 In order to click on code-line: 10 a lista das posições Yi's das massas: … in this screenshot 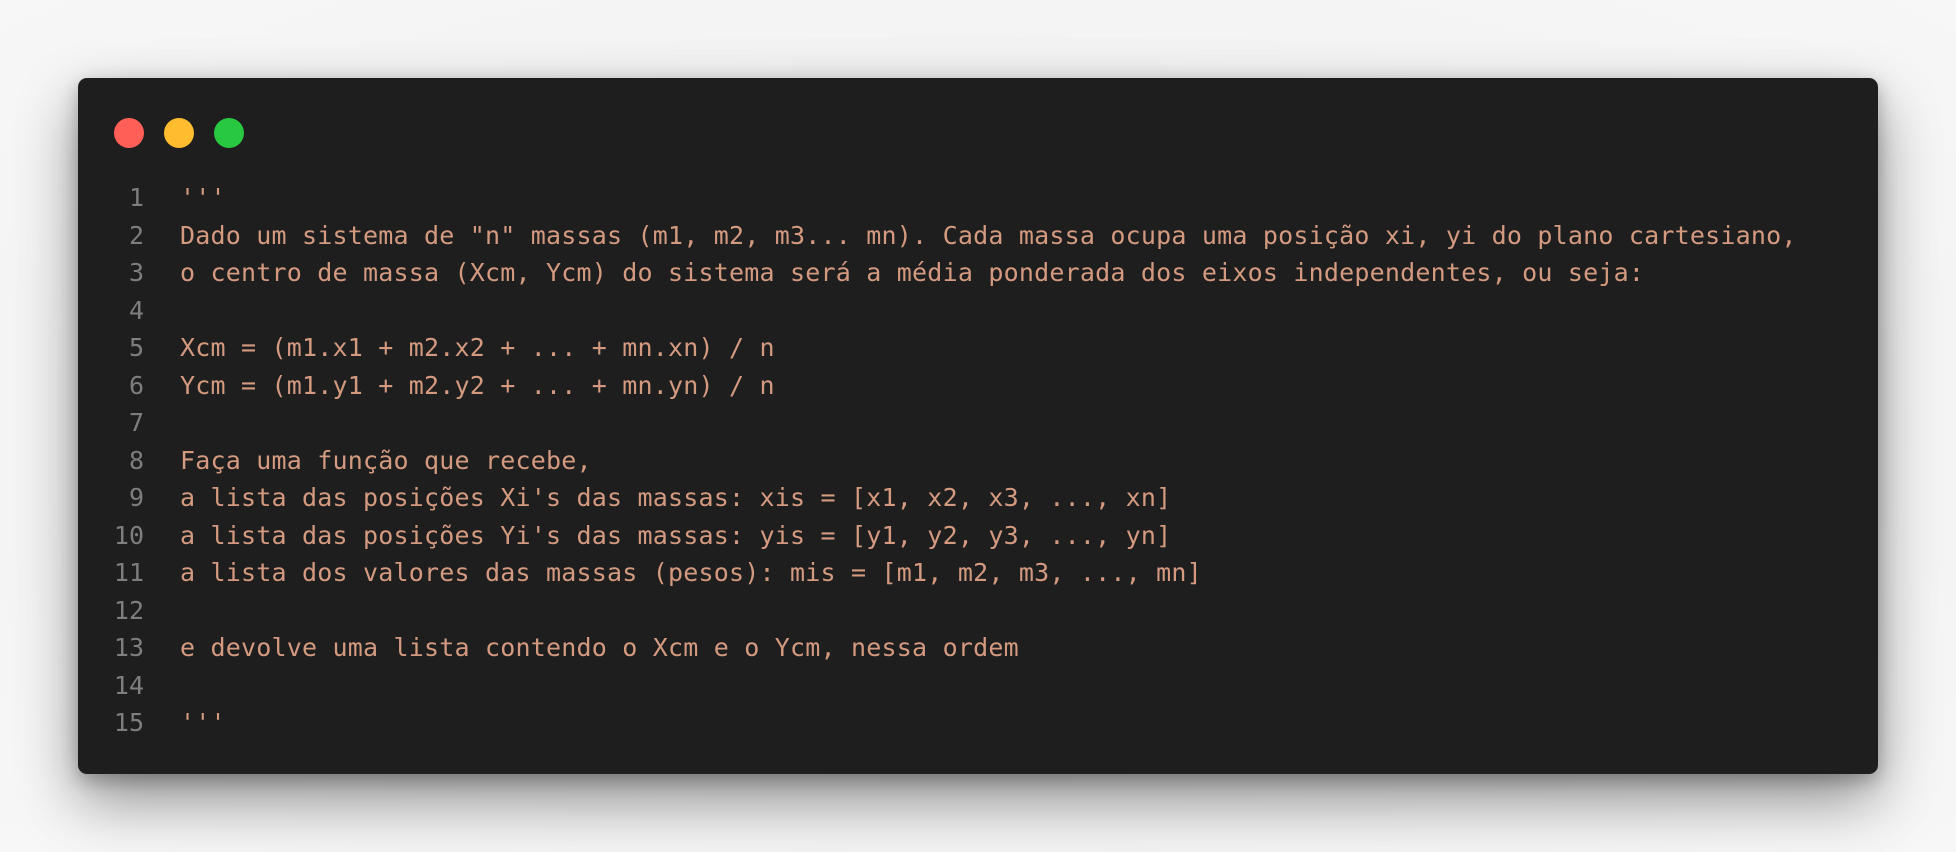, I will do `click(978, 536)`.